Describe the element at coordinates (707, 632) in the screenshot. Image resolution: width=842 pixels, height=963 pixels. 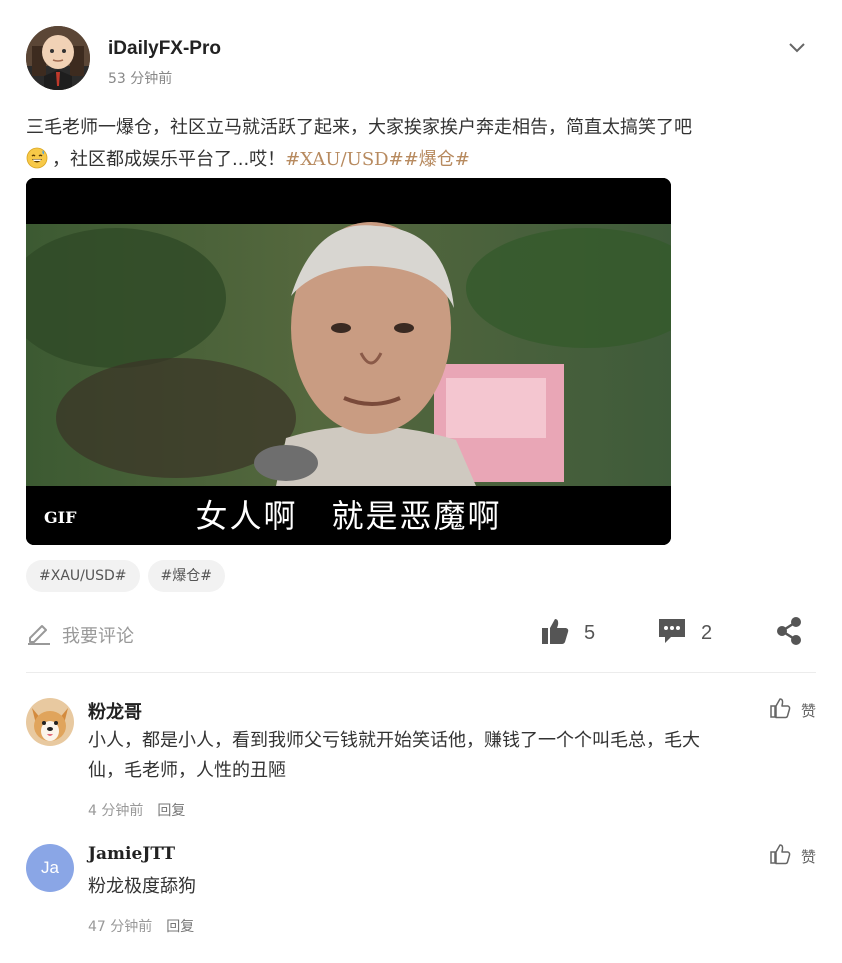
I see `comment-count: 2` at that location.